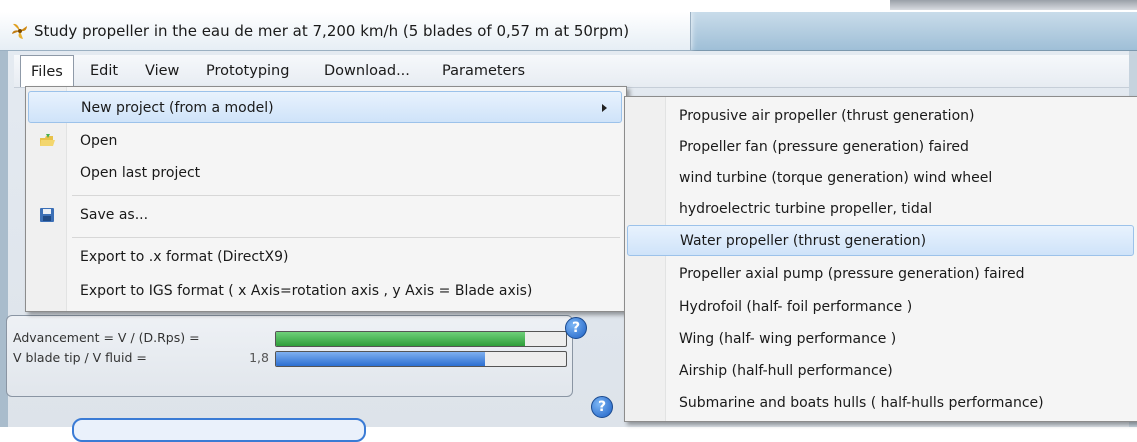 The image size is (1137, 442). I want to click on submenu-item-hydrofoil: Hydrofoil (half- foil performance ), so click(880, 307).